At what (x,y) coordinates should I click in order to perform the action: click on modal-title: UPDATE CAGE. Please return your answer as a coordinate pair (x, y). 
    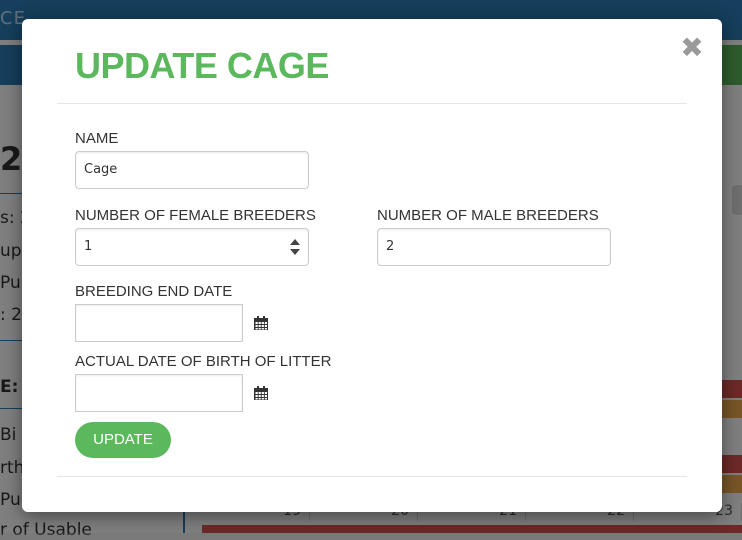
    Looking at the image, I should click on (202, 65).